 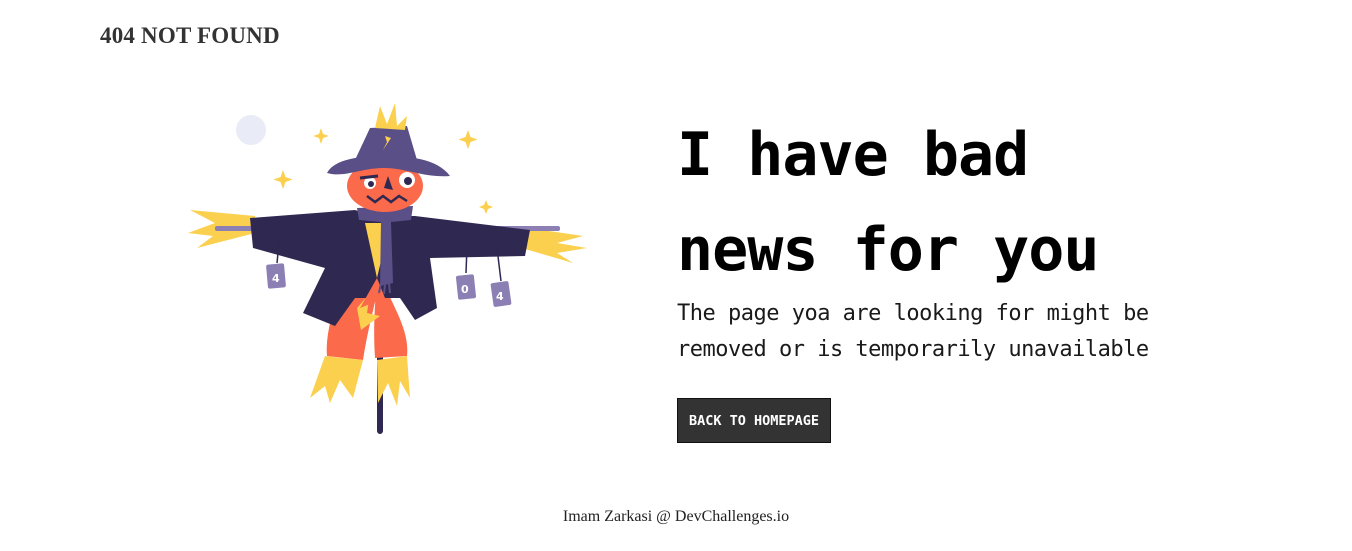 What do you see at coordinates (500, 296) in the screenshot?
I see `can-label-4b: 4` at bounding box center [500, 296].